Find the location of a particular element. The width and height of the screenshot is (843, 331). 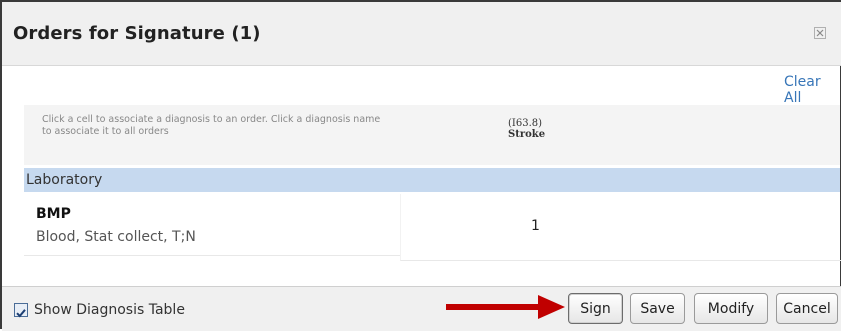

close-icon is located at coordinates (820, 33).